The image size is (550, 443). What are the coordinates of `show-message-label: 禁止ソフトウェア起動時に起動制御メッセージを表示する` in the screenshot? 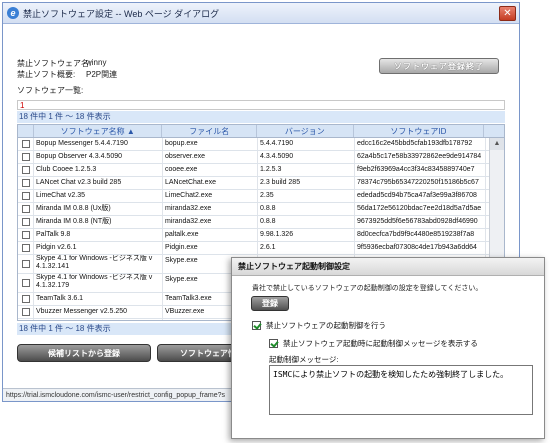 It's located at (380, 343).